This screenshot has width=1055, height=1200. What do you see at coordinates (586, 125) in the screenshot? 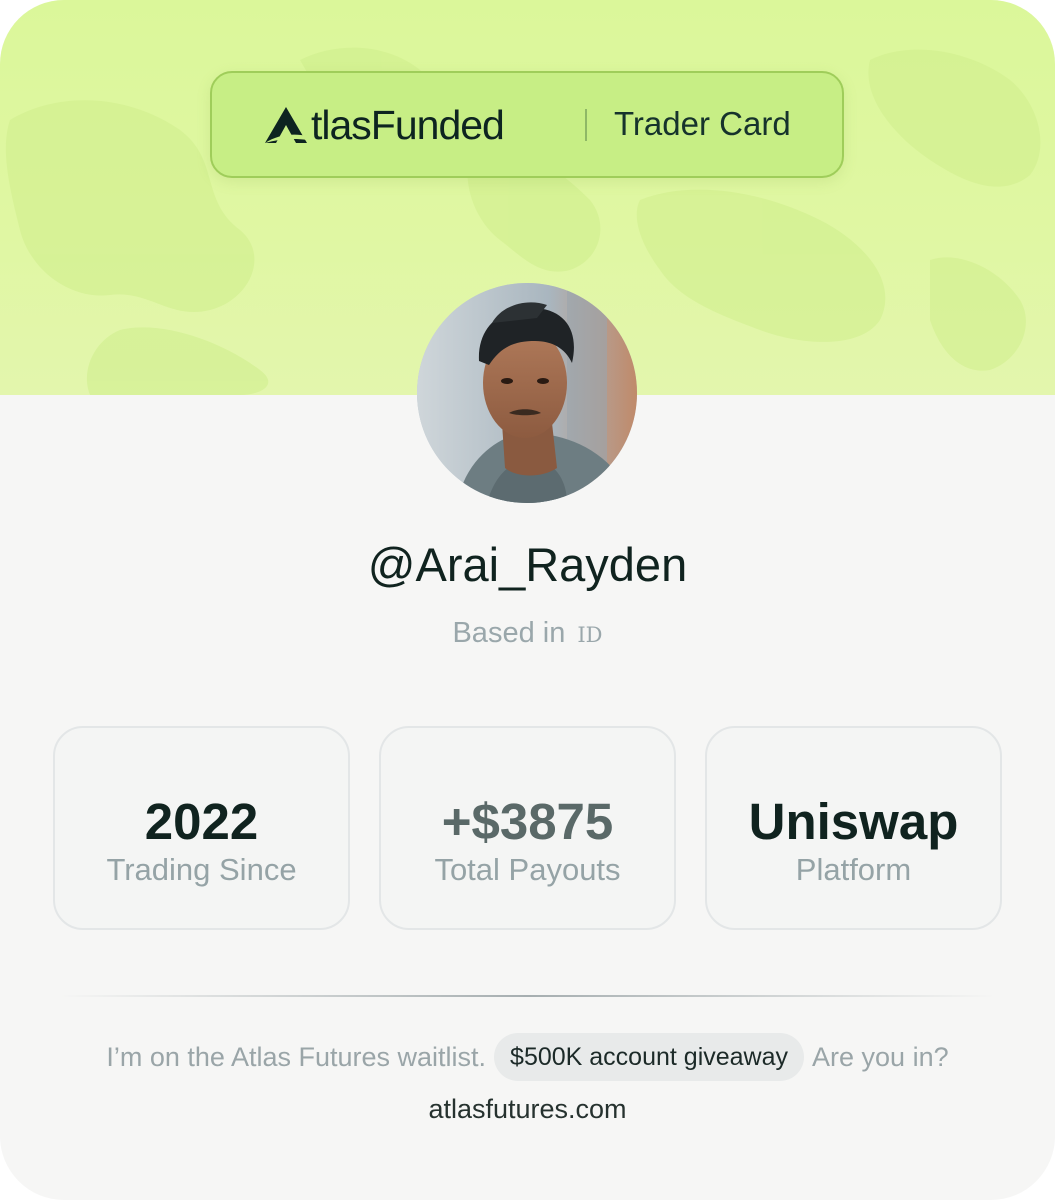
I see `brand-divider` at bounding box center [586, 125].